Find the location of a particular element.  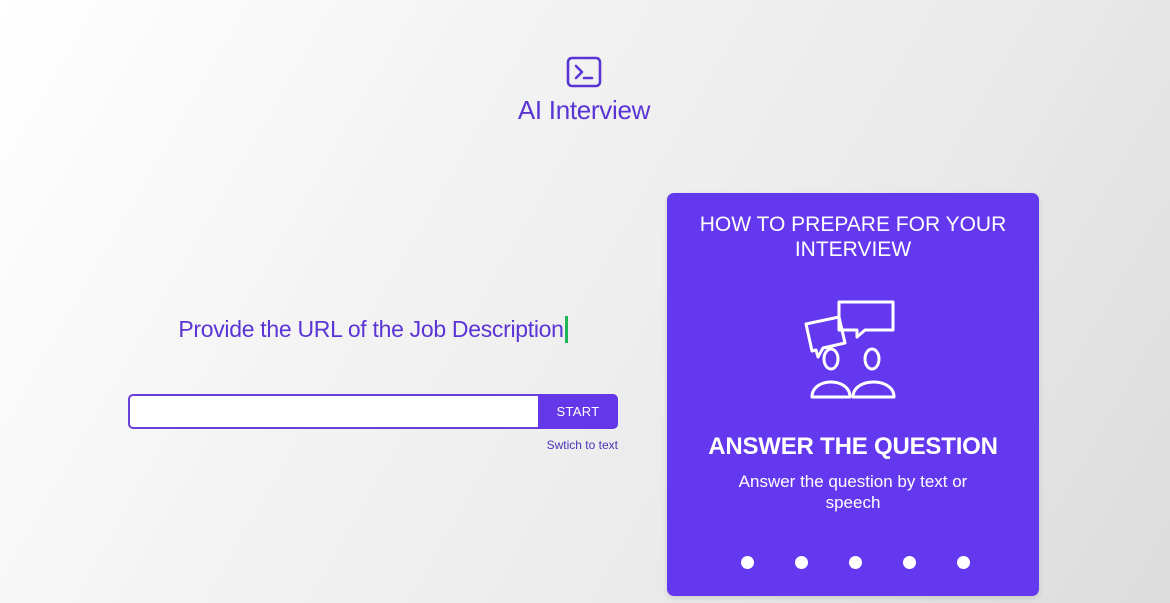

carousel-dots is located at coordinates (853, 563).